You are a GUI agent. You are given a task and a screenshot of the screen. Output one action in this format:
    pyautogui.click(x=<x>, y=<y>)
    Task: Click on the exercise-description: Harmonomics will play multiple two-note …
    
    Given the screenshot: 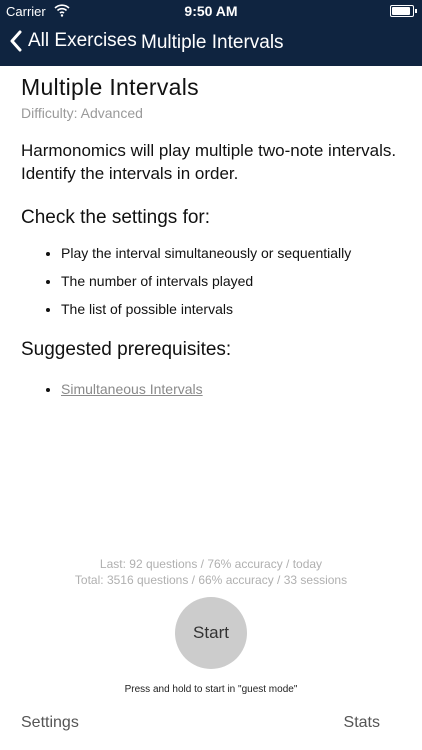 What is the action you would take?
    pyautogui.click(x=209, y=162)
    